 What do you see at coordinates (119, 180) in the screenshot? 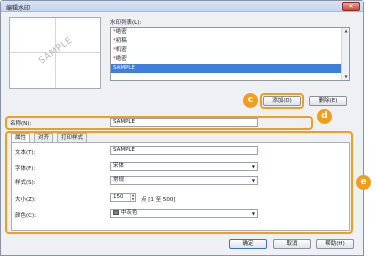
I see `style-select-value: 常规` at bounding box center [119, 180].